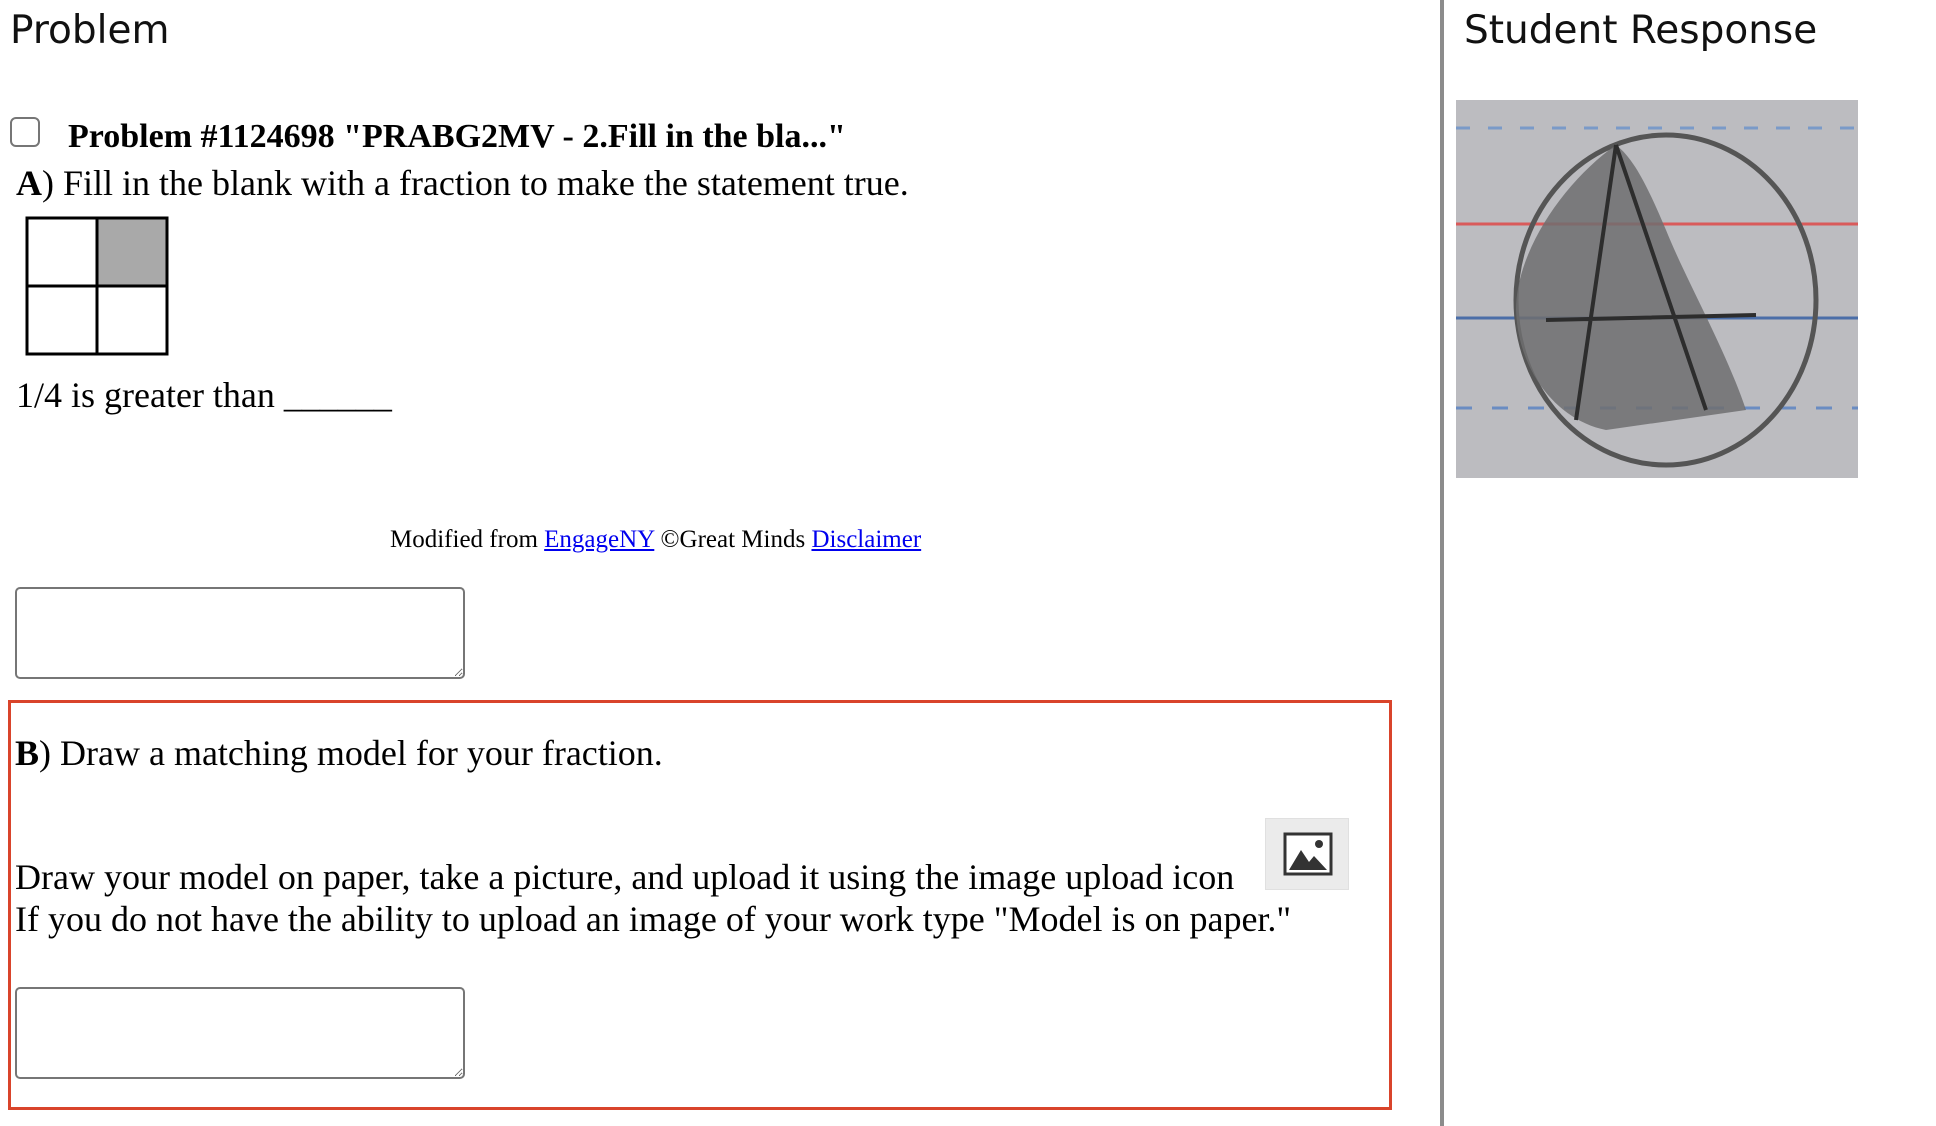 This screenshot has width=1936, height=1126. What do you see at coordinates (204, 395) in the screenshot?
I see `part-a-statement: 1/4 is greater than ______` at bounding box center [204, 395].